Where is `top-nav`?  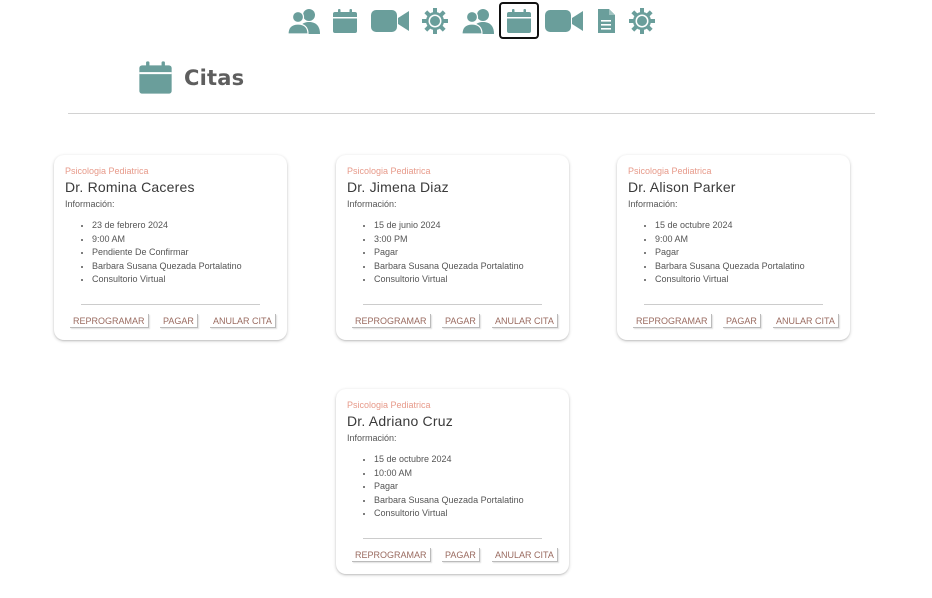 top-nav is located at coordinates (466, 21).